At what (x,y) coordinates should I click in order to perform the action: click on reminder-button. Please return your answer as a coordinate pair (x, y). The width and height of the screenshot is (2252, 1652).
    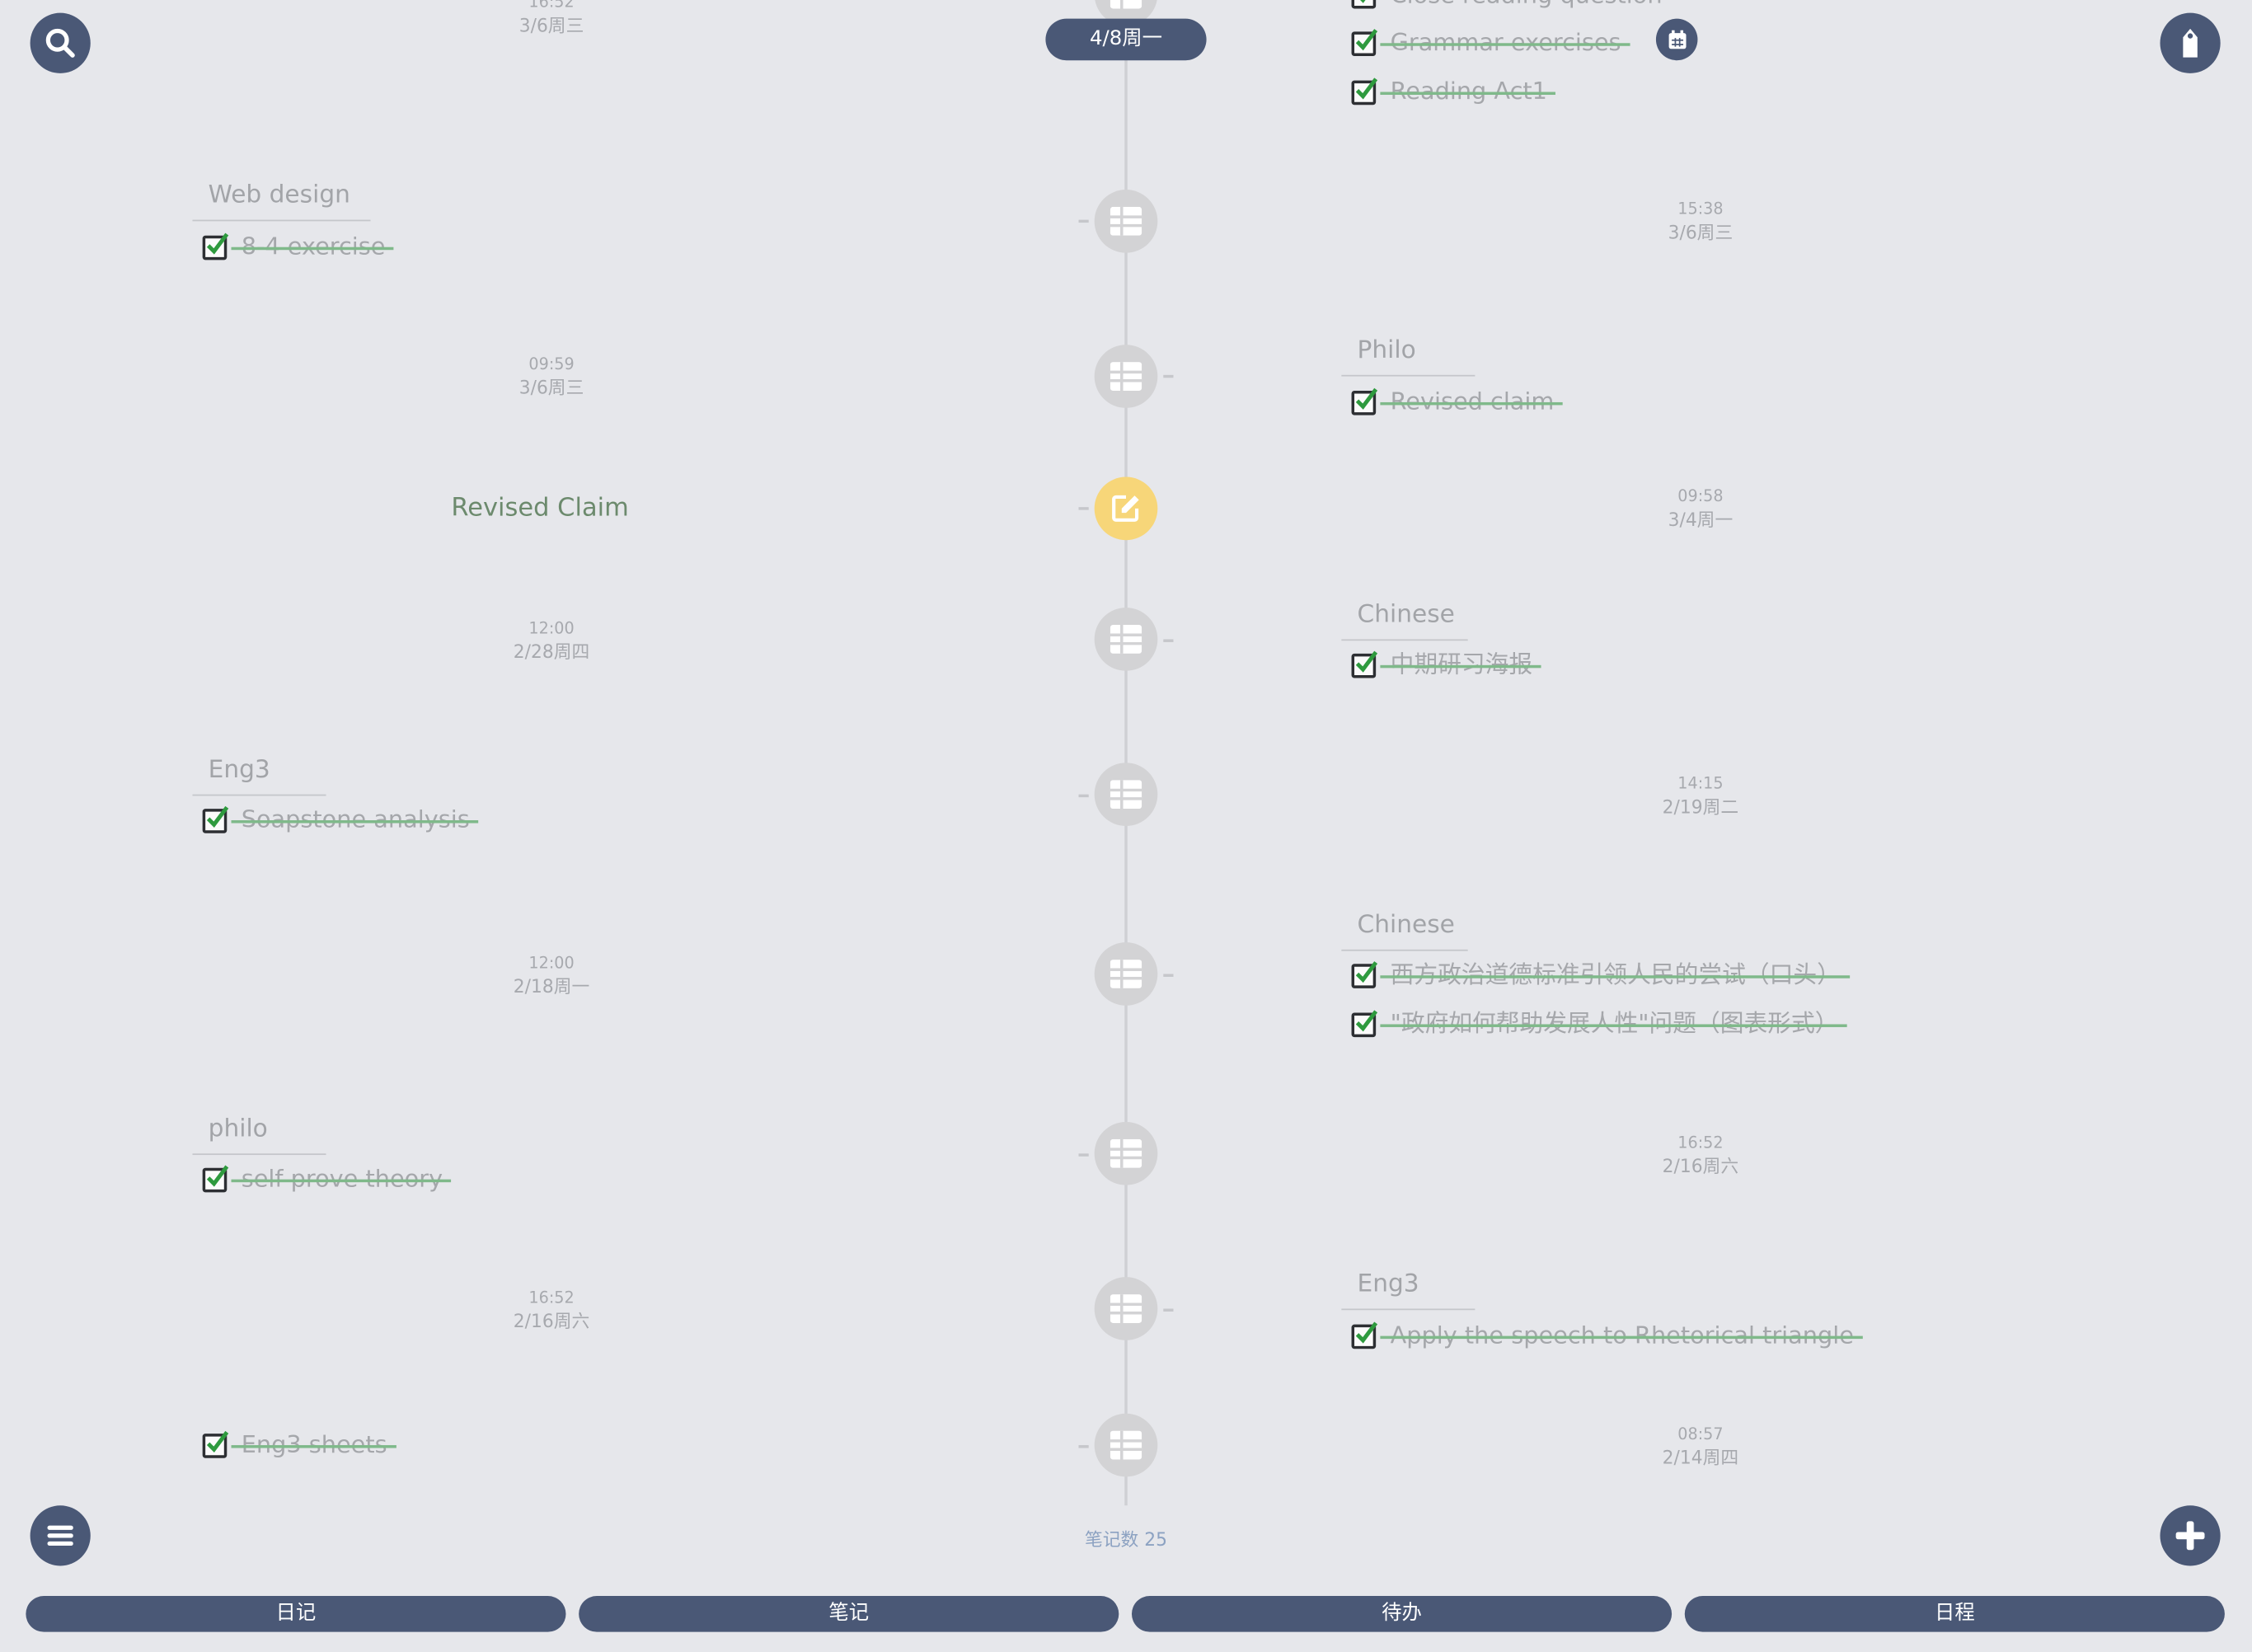
    Looking at the image, I should click on (1676, 40).